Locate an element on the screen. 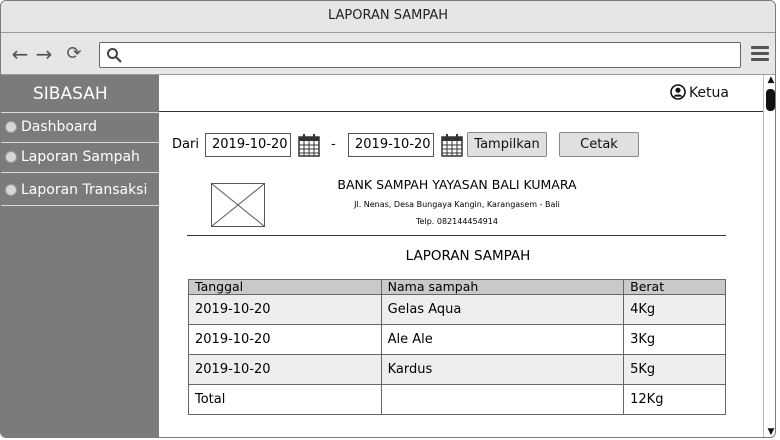  sidebar-item-label: Laporan Sampah is located at coordinates (80, 157).